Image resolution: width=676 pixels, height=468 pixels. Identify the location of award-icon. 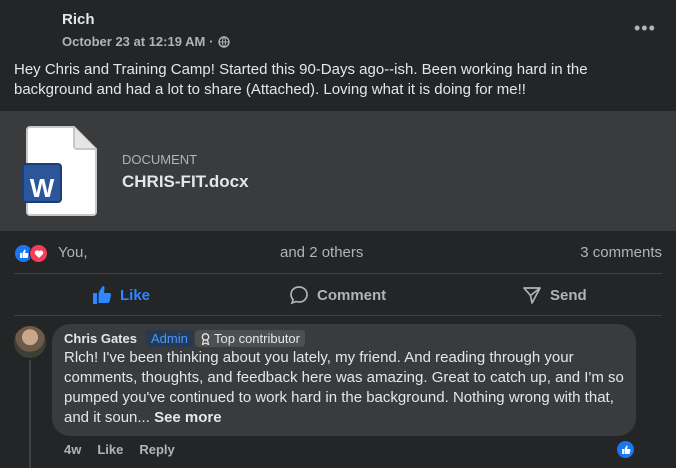
(205, 338).